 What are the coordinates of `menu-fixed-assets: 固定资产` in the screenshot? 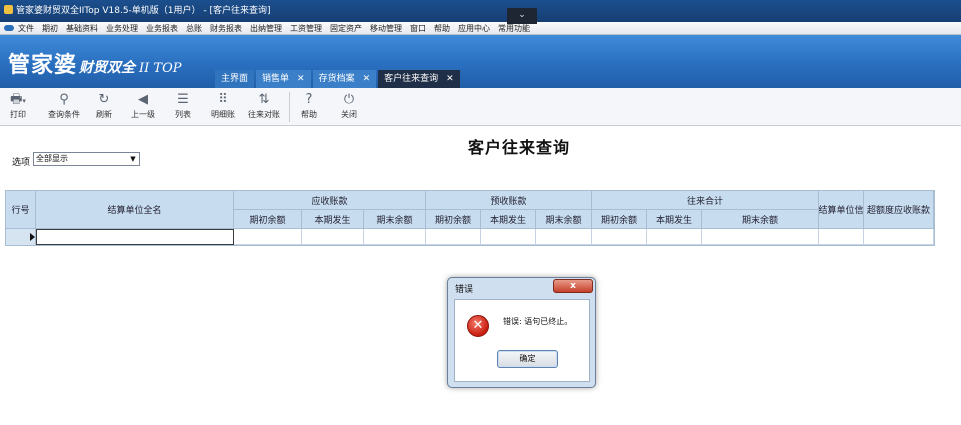 It's located at (346, 28).